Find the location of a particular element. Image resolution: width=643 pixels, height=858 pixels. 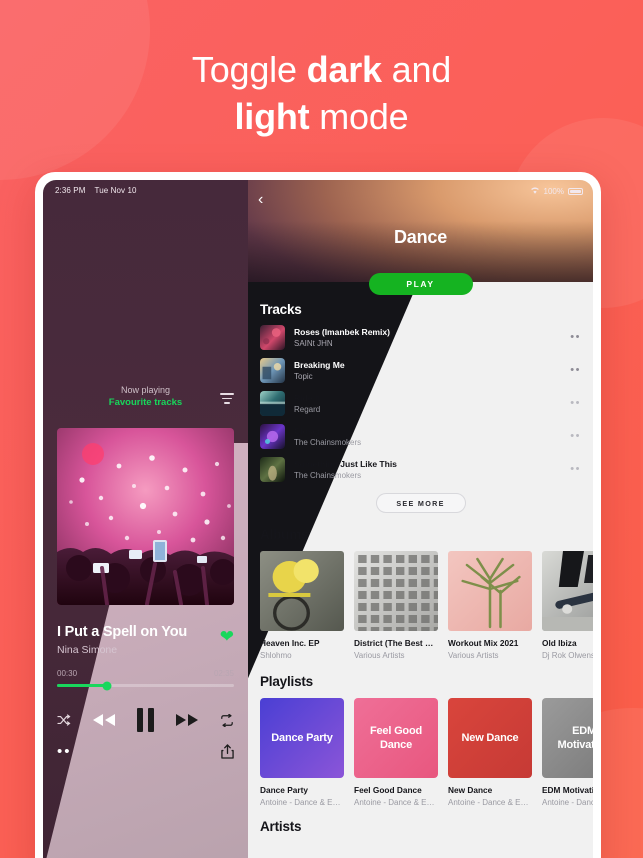

playlists-section-title: Playlists is located at coordinates (286, 681).